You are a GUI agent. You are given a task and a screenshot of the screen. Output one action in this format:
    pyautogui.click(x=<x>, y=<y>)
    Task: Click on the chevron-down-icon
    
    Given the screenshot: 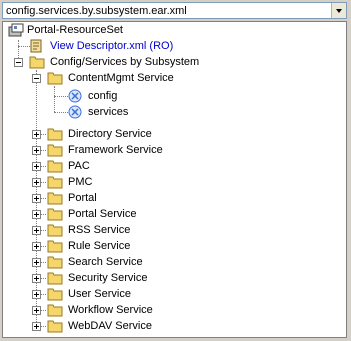 What is the action you would take?
    pyautogui.click(x=338, y=10)
    